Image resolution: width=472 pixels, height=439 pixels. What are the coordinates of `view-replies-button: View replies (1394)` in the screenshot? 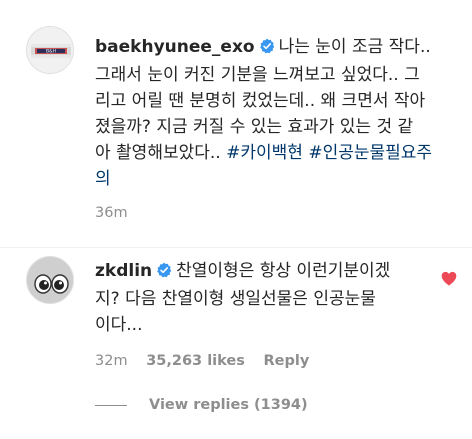 It's located at (201, 405).